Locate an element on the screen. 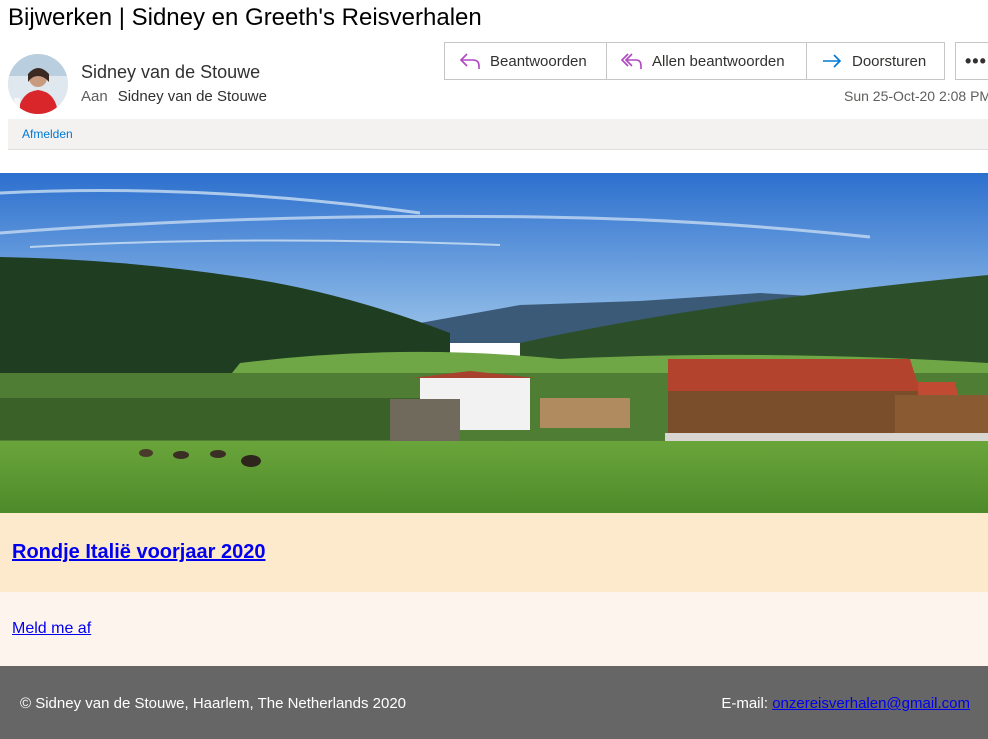  forward-button: Doorsturen is located at coordinates (876, 61).